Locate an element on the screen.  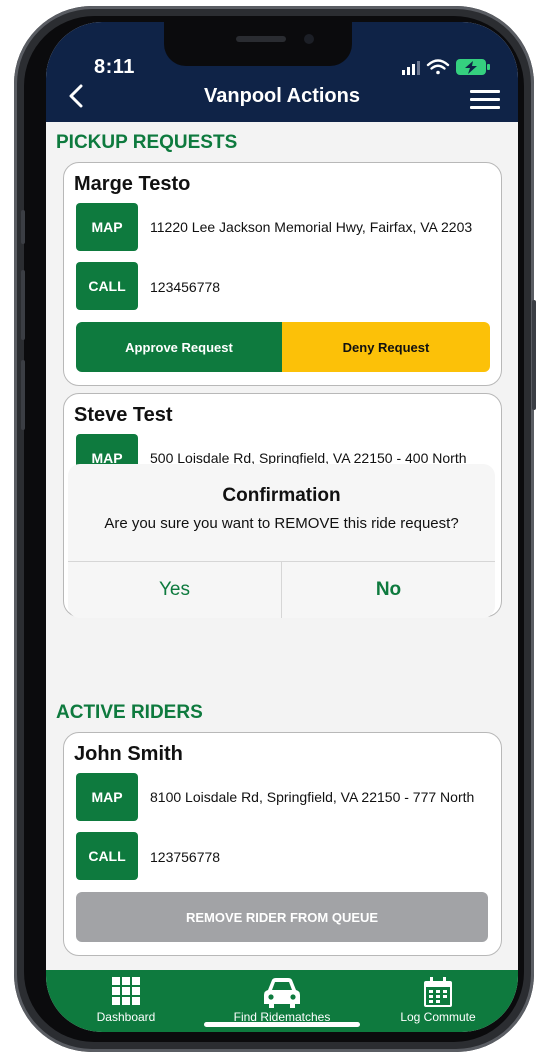
volume-down-button is located at coordinates (23, 395).